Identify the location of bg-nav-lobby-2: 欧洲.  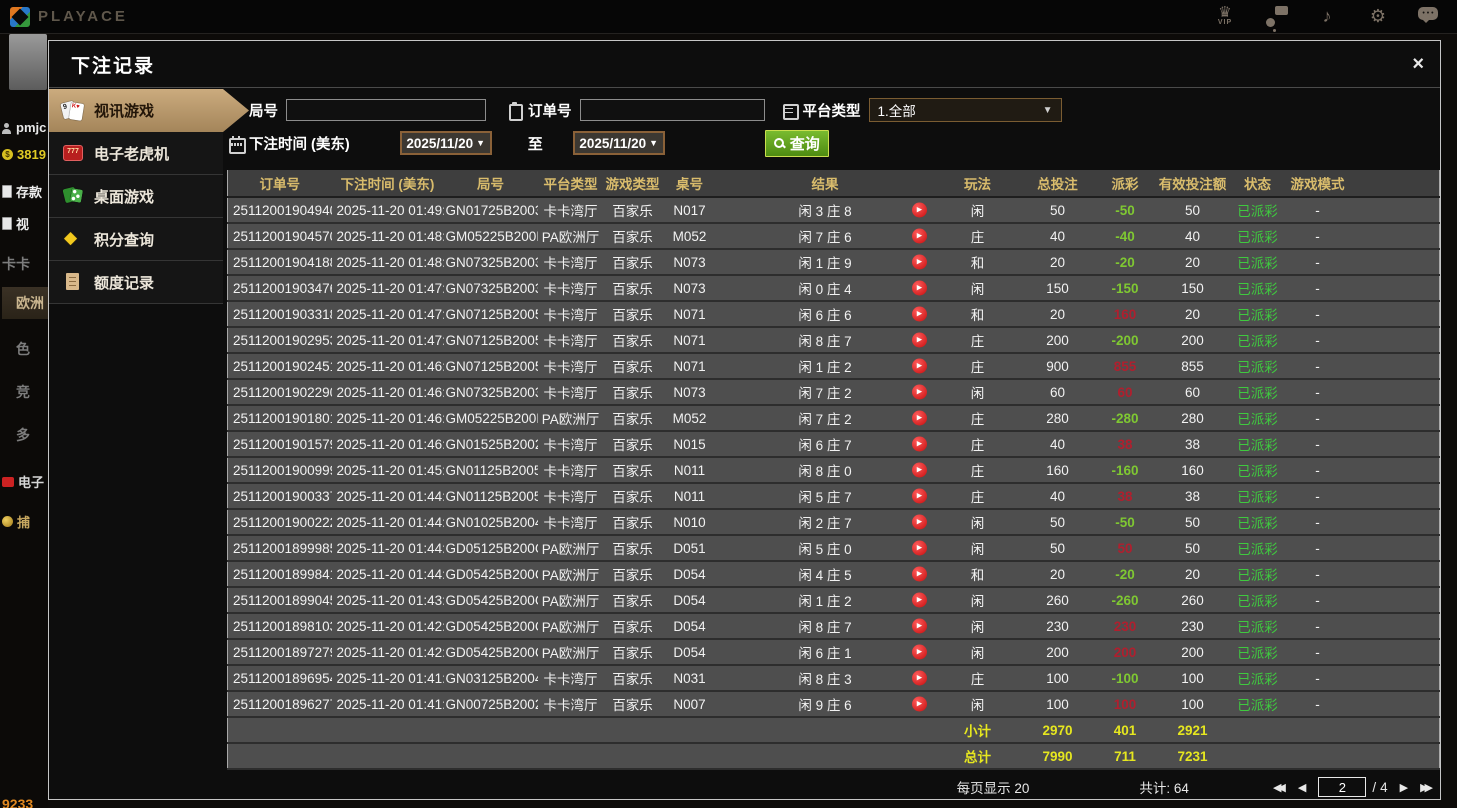
(25, 303).